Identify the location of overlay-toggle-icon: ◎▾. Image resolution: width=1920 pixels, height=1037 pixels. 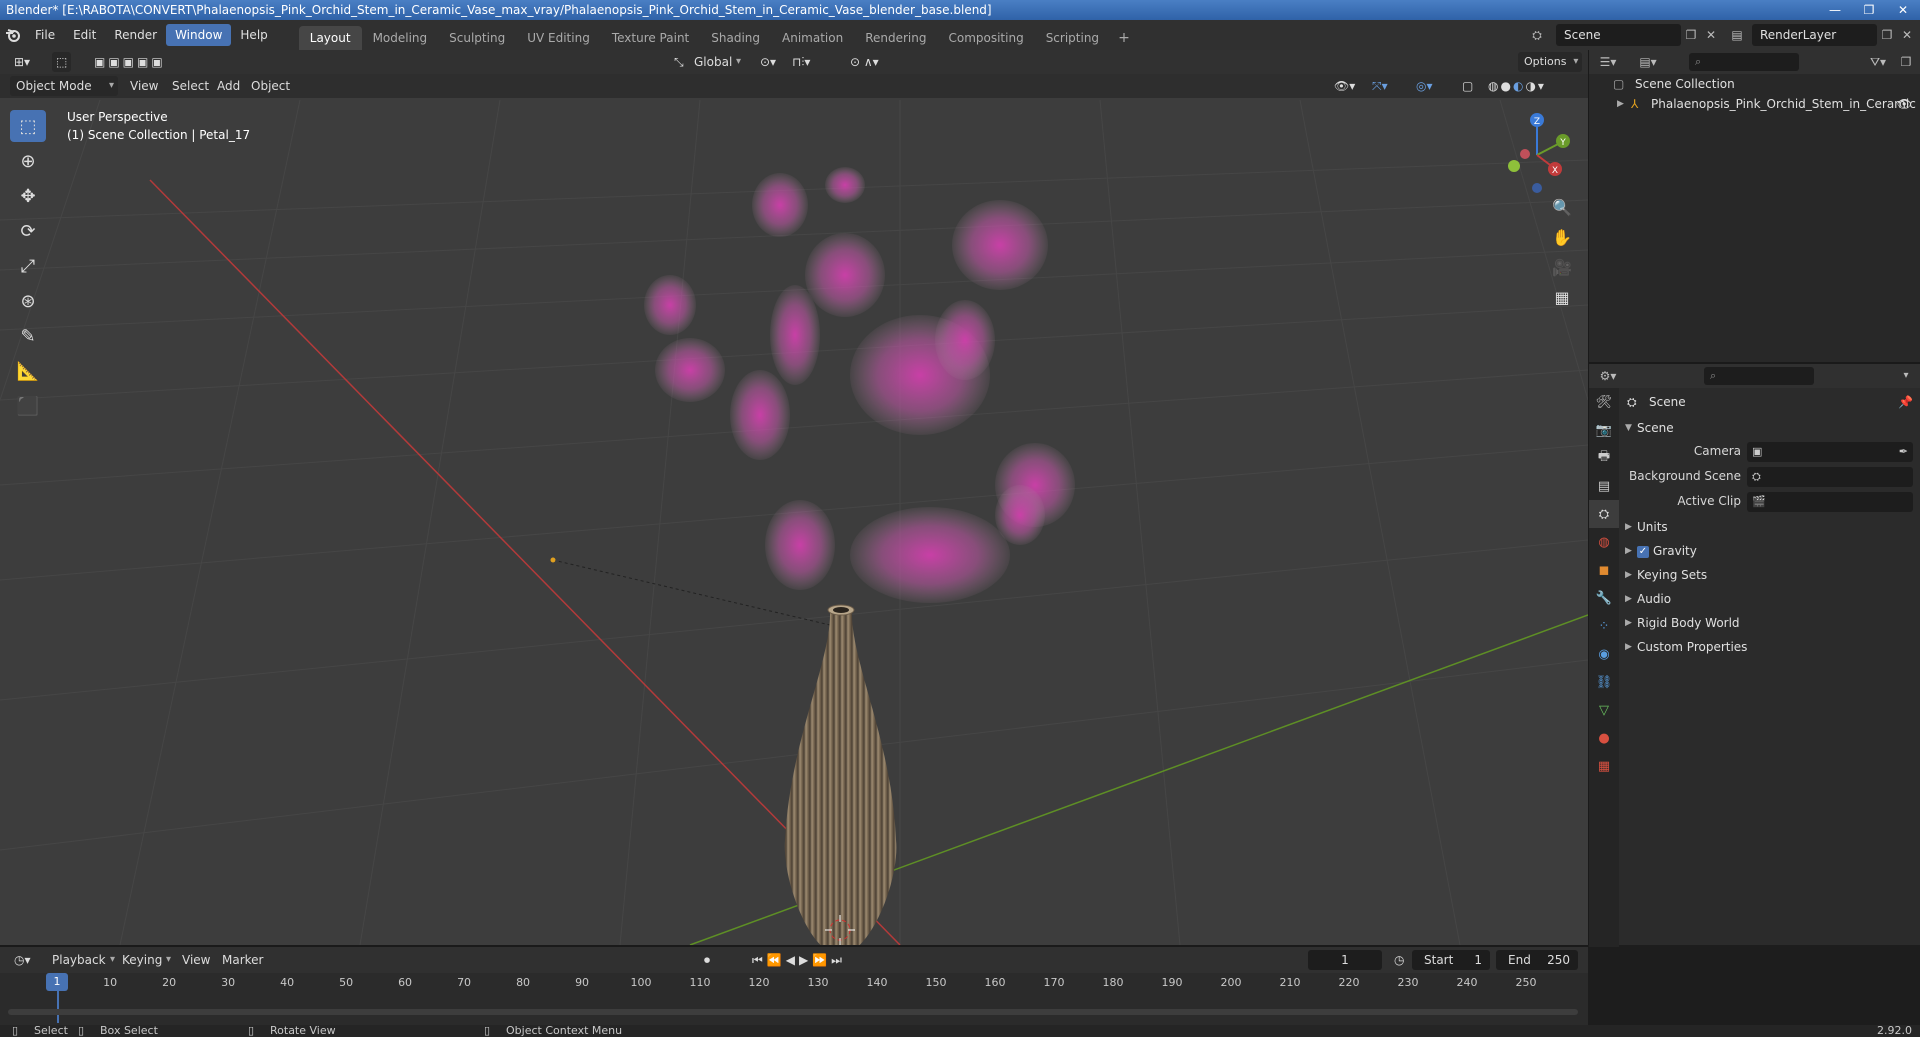
(1424, 86).